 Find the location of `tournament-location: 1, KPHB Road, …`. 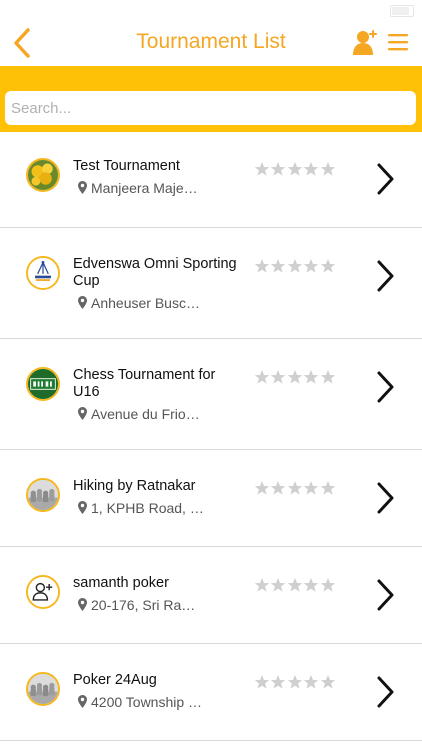

tournament-location: 1, KPHB Road, … is located at coordinates (163, 508).